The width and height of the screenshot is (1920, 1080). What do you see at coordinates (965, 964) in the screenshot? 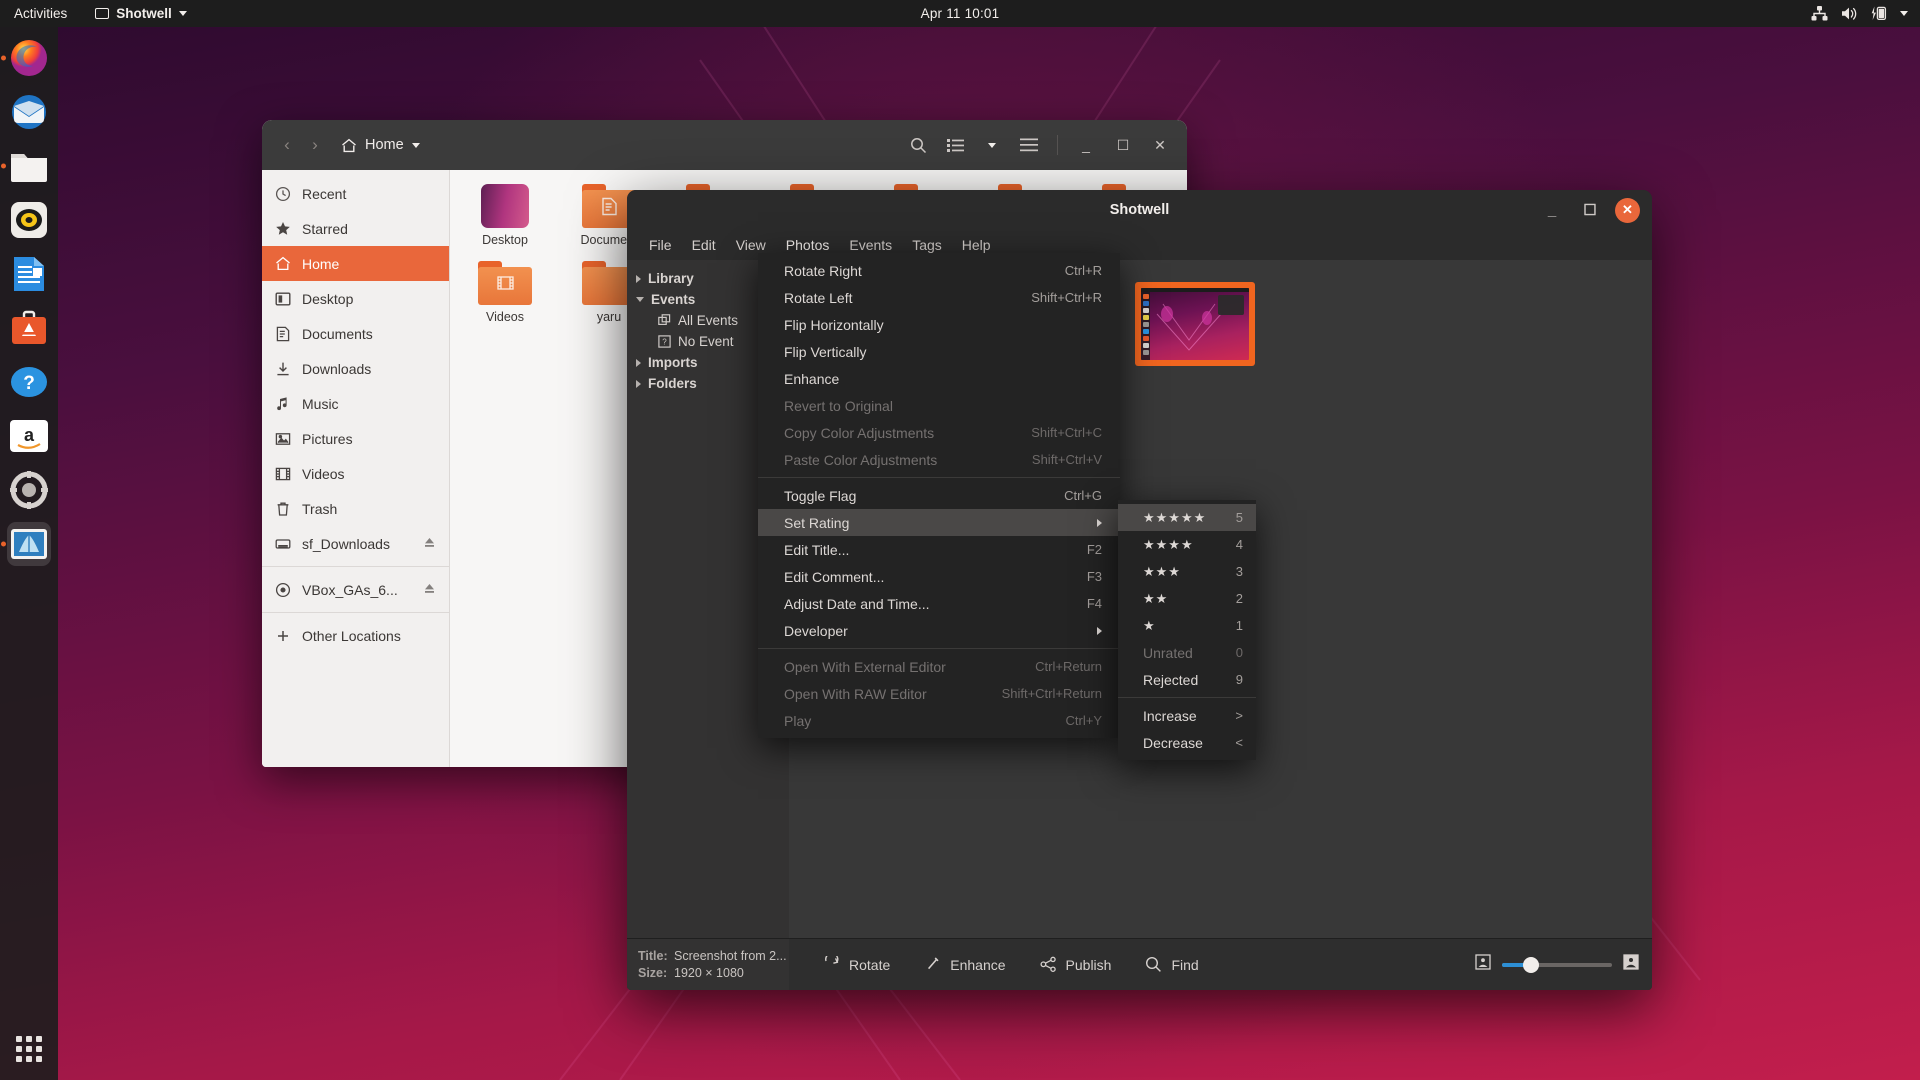
I see `enhance-button: Enhance` at bounding box center [965, 964].